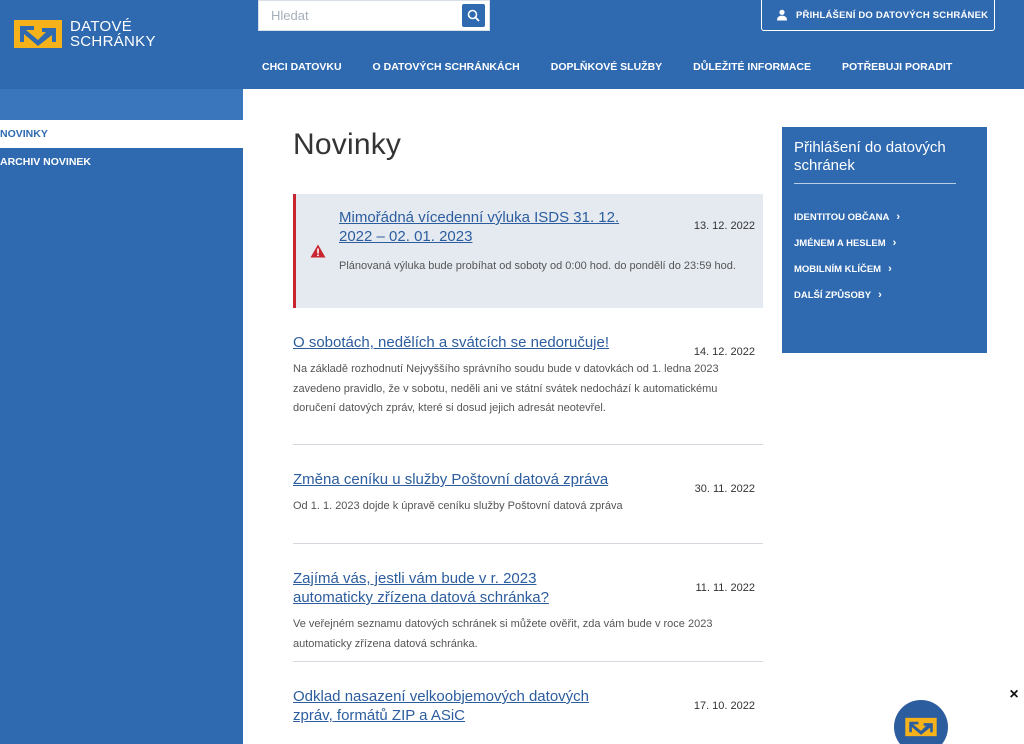 The width and height of the screenshot is (1024, 744). Describe the element at coordinates (724, 352) in the screenshot. I see `news-date: 14. 12. 2022` at that location.